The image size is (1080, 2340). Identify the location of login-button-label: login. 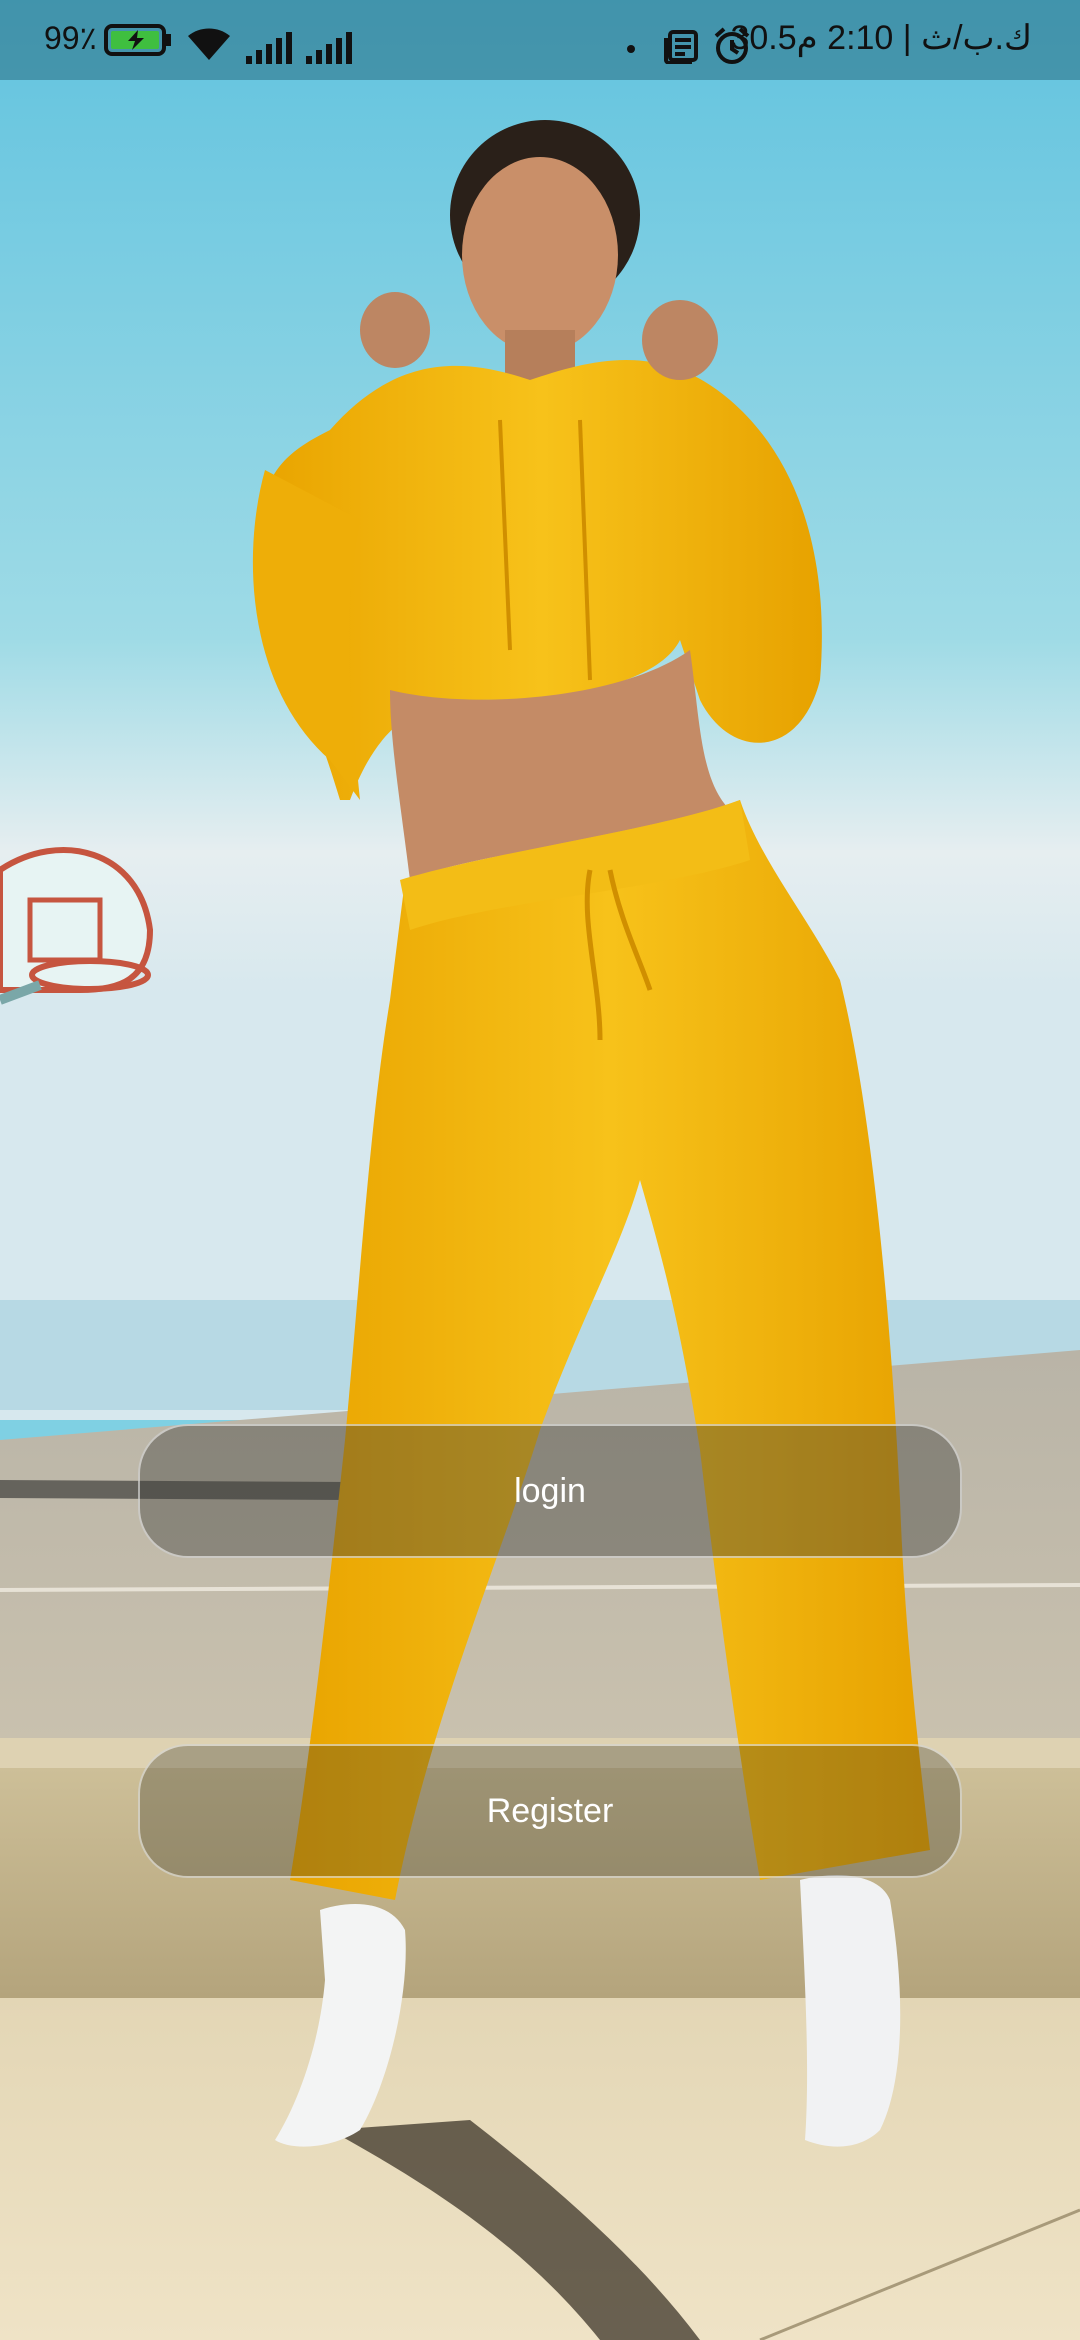
(550, 1490).